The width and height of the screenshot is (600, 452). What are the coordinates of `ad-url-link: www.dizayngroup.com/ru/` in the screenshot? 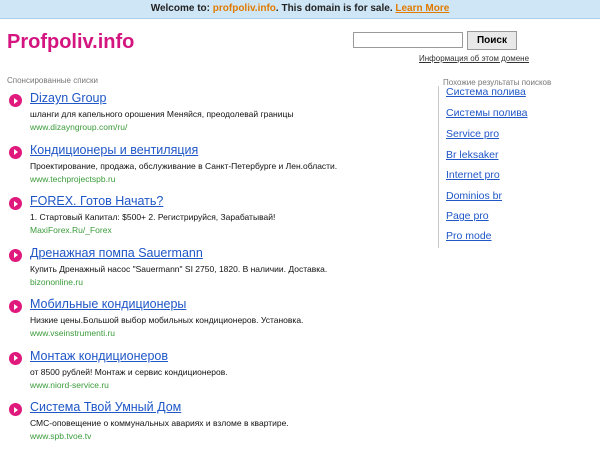 It's located at (78, 127).